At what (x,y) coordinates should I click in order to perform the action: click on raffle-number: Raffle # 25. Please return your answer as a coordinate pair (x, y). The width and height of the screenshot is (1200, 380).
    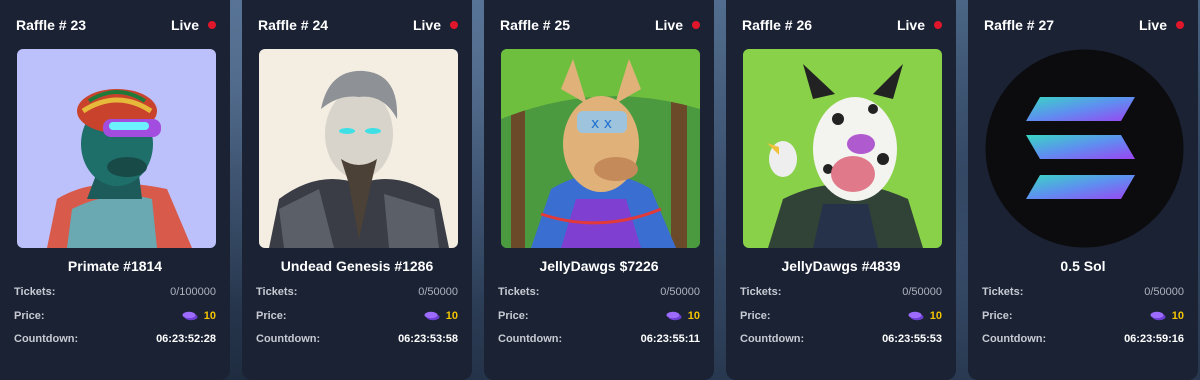
    Looking at the image, I should click on (535, 25).